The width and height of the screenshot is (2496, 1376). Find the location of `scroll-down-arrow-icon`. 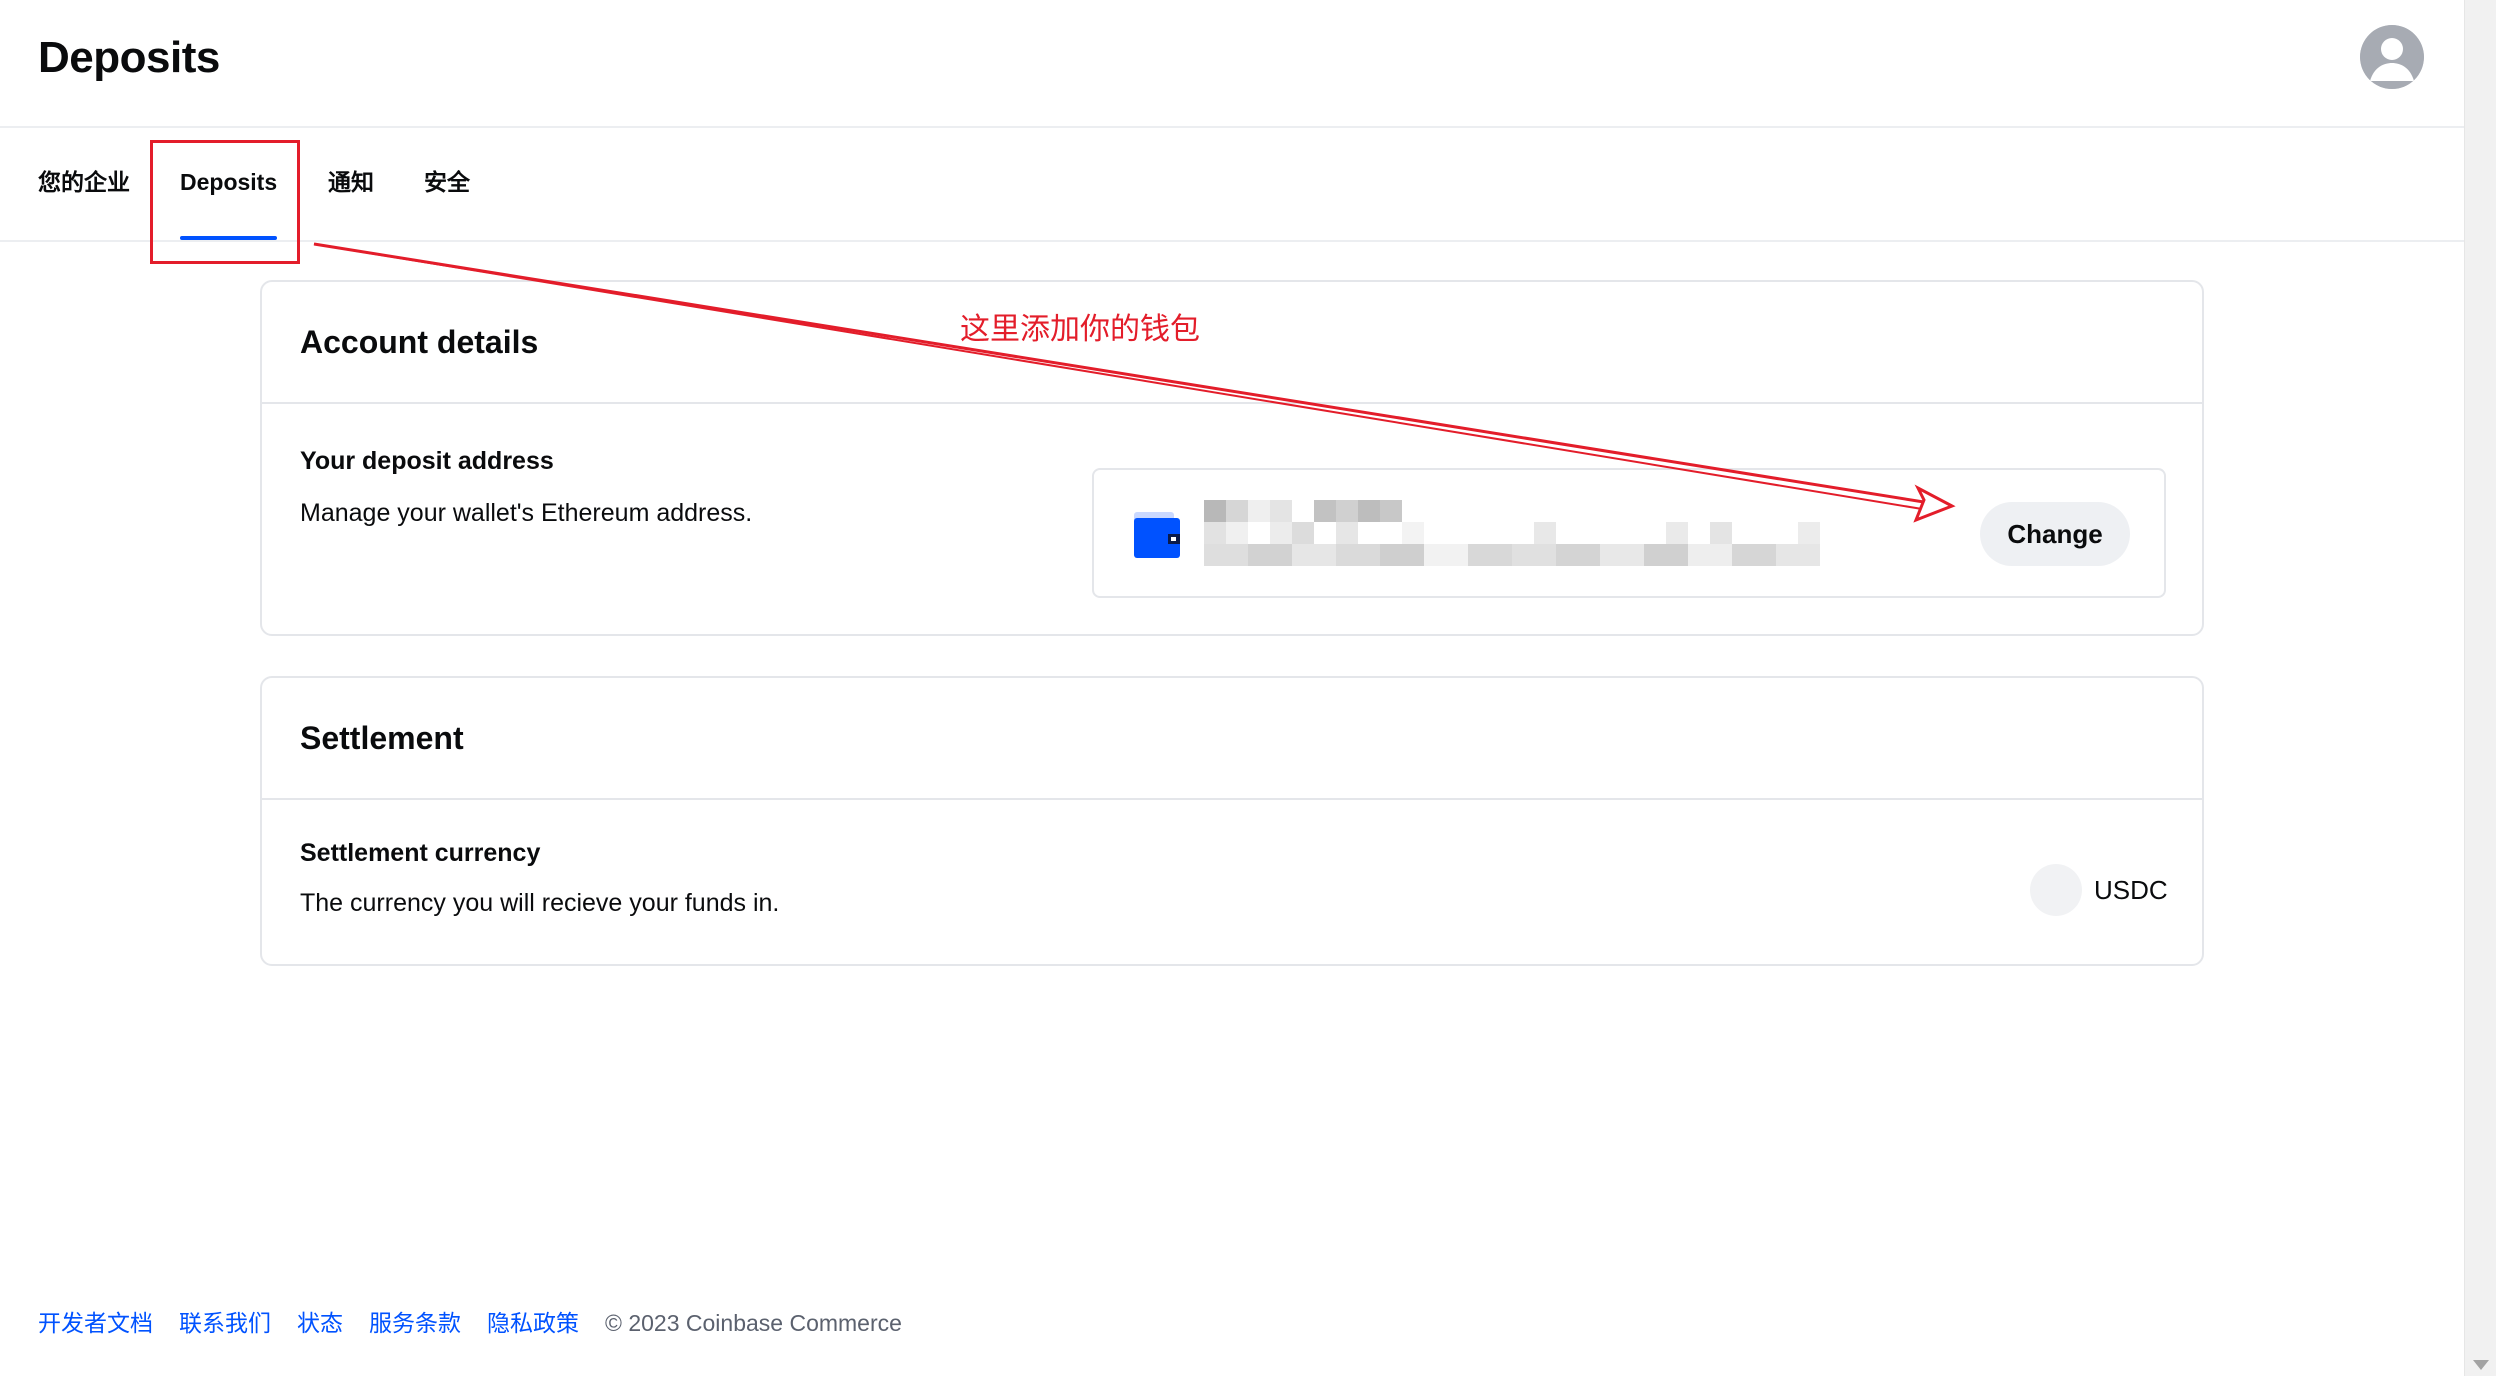

scroll-down-arrow-icon is located at coordinates (2481, 1365).